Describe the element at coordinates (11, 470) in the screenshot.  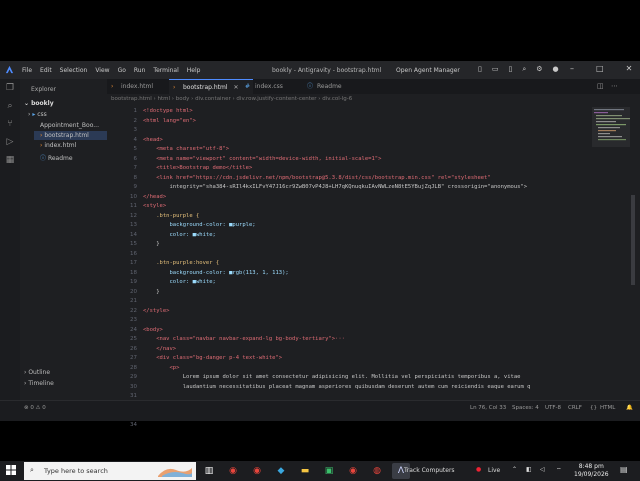
I see `windows-start-icon` at that location.